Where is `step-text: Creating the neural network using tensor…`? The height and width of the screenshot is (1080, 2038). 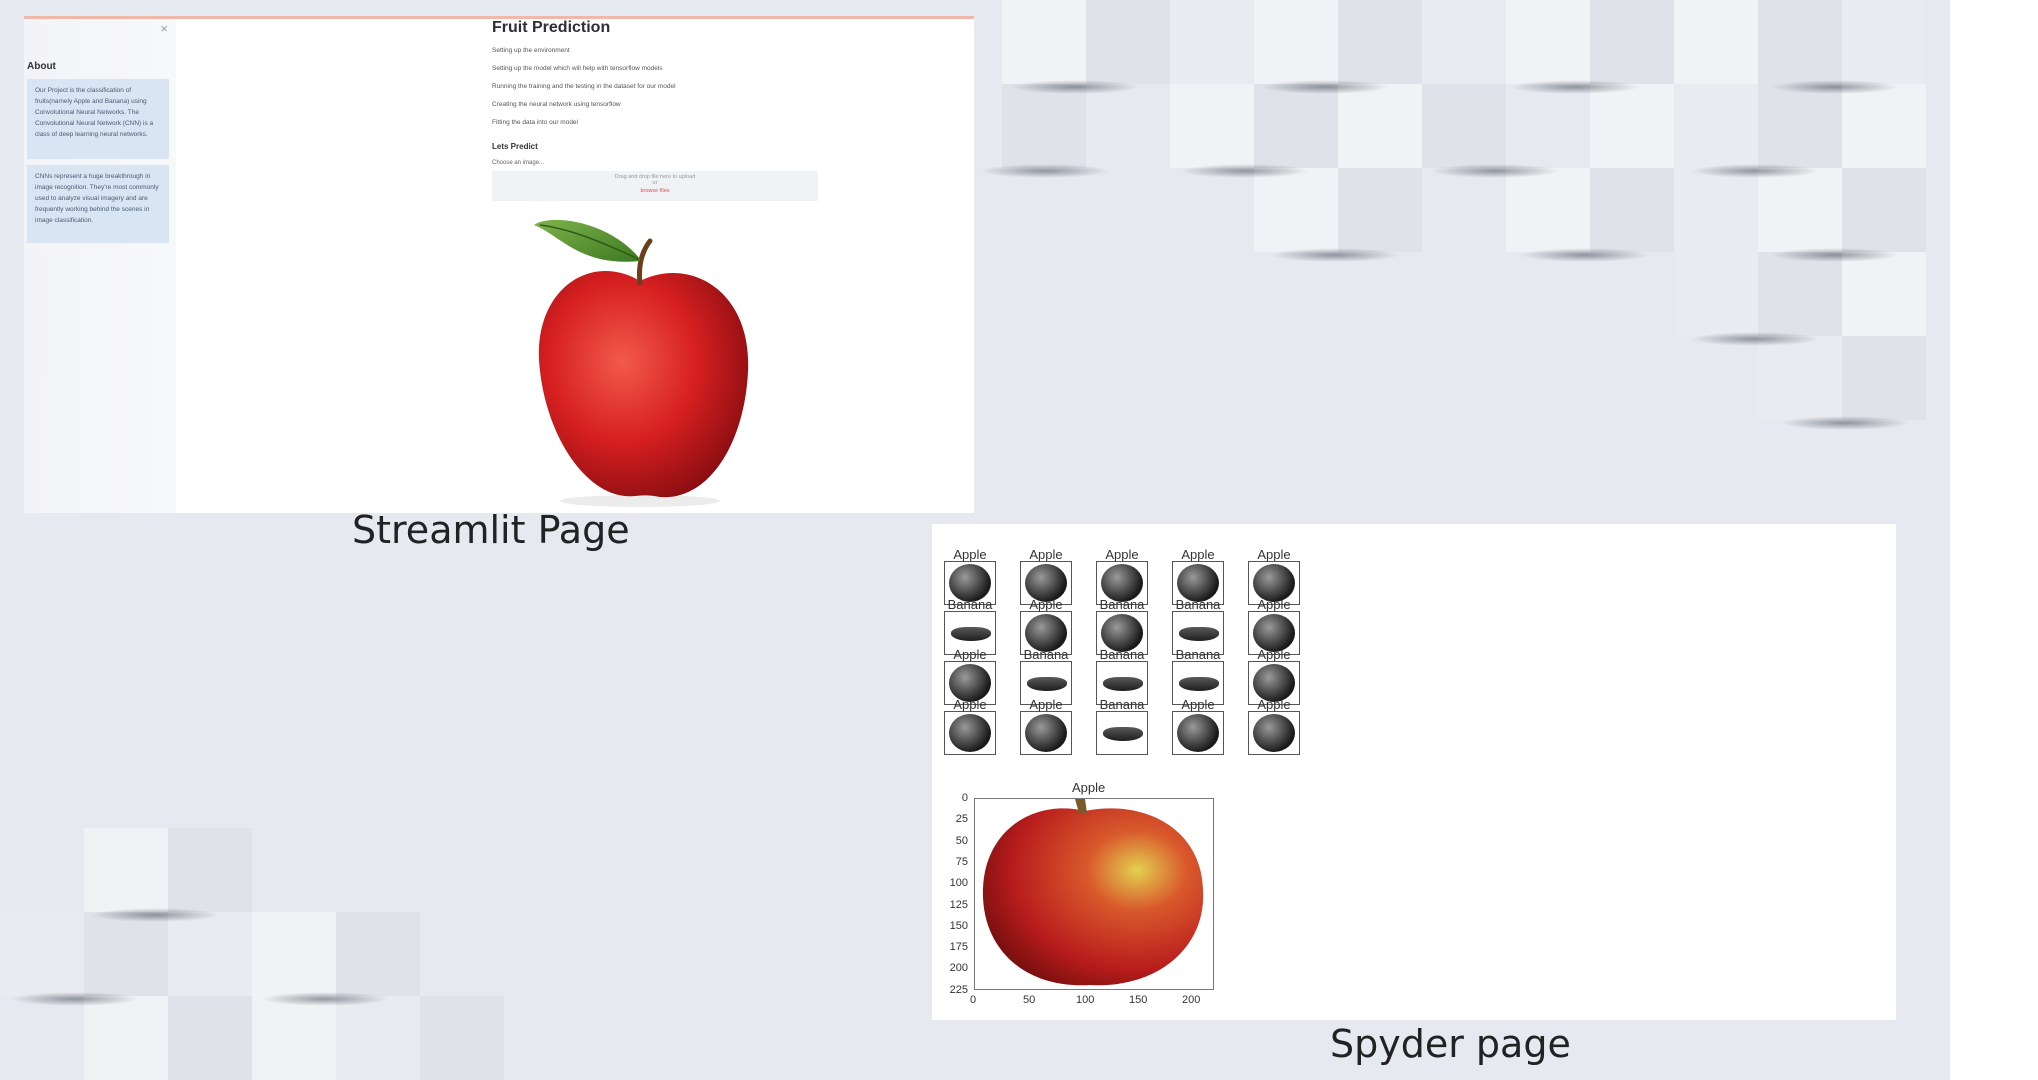 step-text: Creating the neural network using tensor… is located at coordinates (556, 104).